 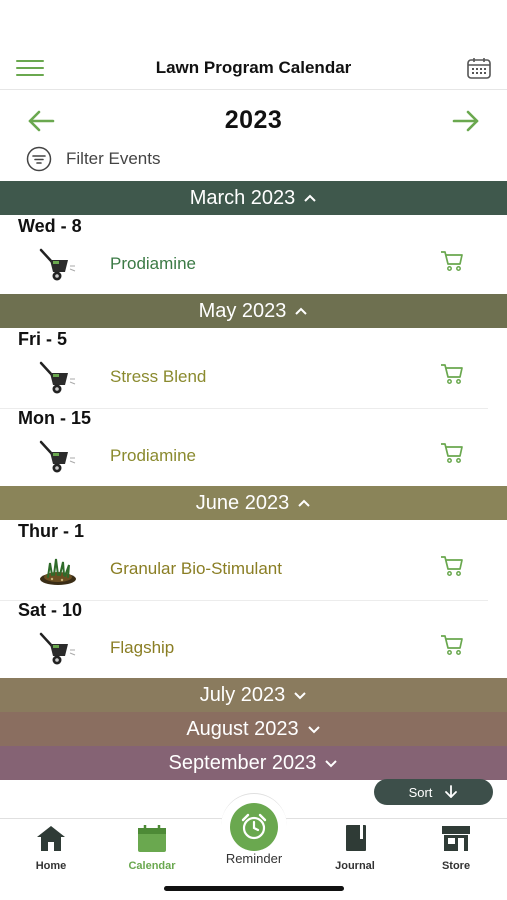 What do you see at coordinates (254, 888) in the screenshot?
I see `home-indicator` at bounding box center [254, 888].